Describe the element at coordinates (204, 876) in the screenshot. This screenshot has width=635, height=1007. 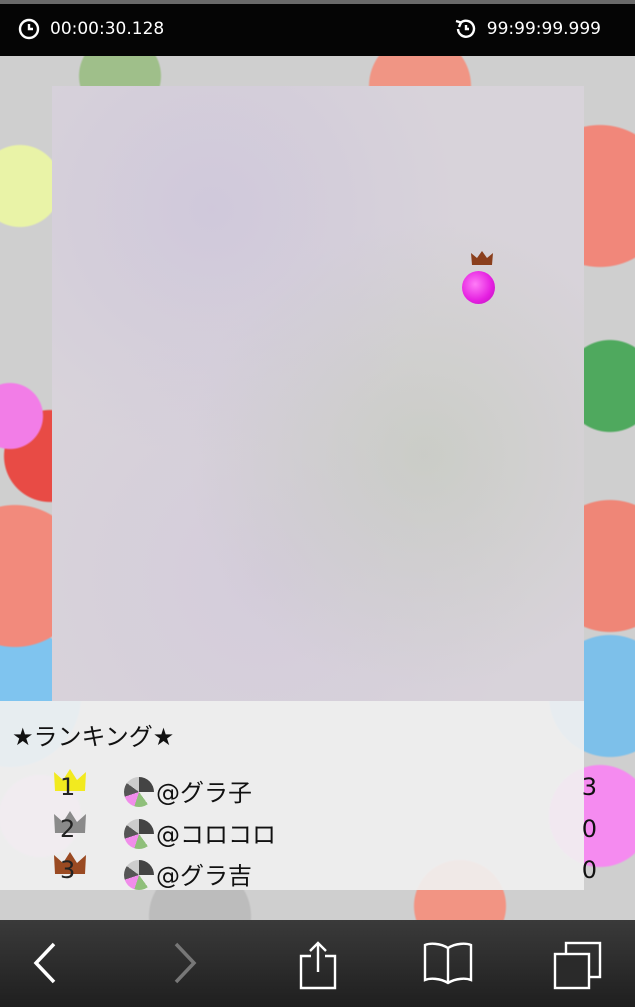
I see `user-name: @グラ吉` at that location.